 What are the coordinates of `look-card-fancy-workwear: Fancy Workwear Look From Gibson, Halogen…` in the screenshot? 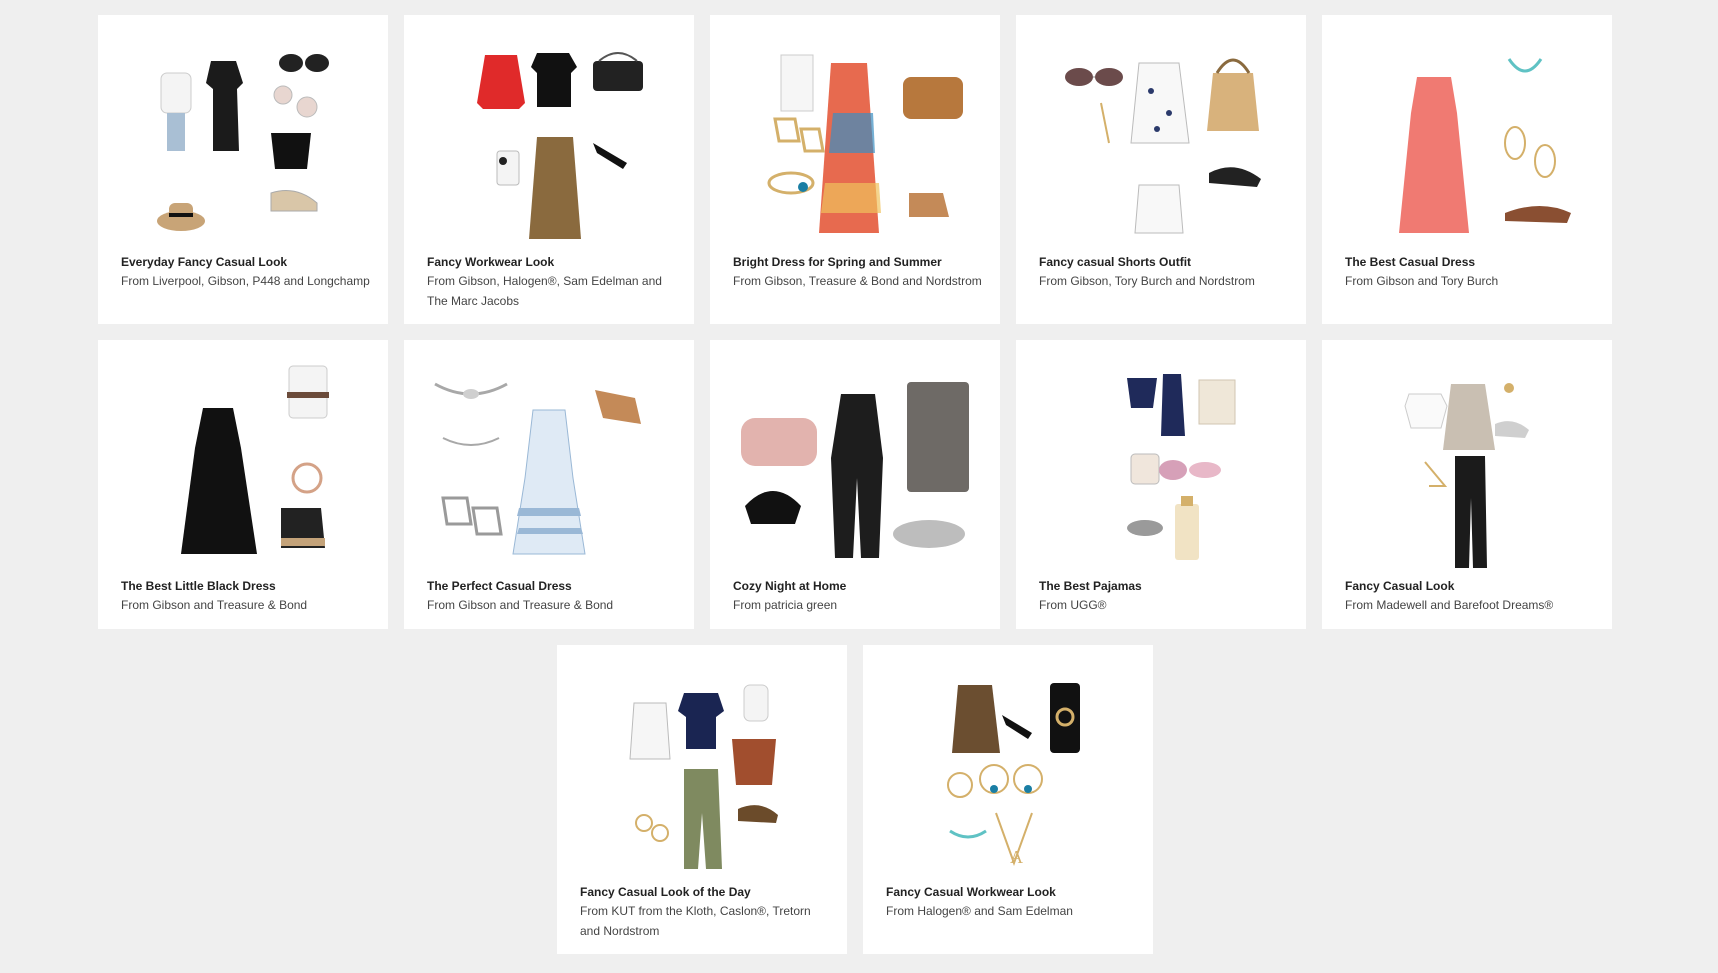 It's located at (549, 169).